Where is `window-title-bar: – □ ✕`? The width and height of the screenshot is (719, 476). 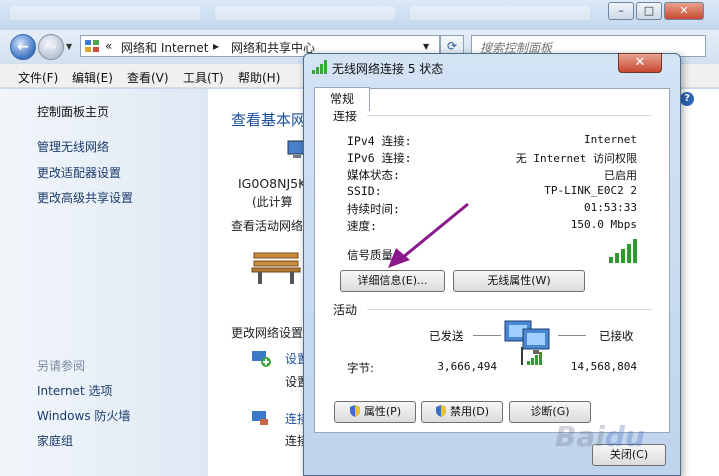
window-title-bar: – □ ✕ is located at coordinates (359, 15).